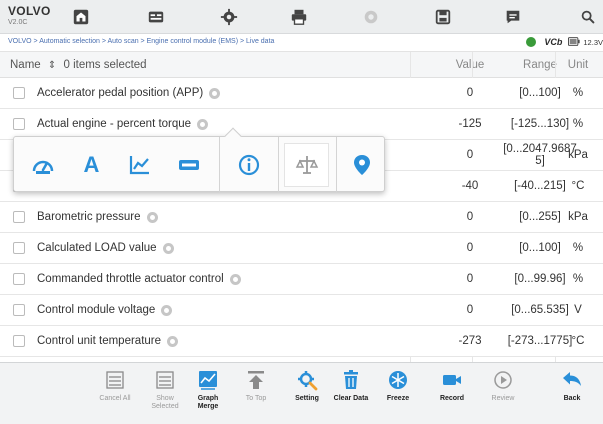 Image resolution: width=603 pixels, height=424 pixels. What do you see at coordinates (371, 17) in the screenshot?
I see `help-icon` at bounding box center [371, 17].